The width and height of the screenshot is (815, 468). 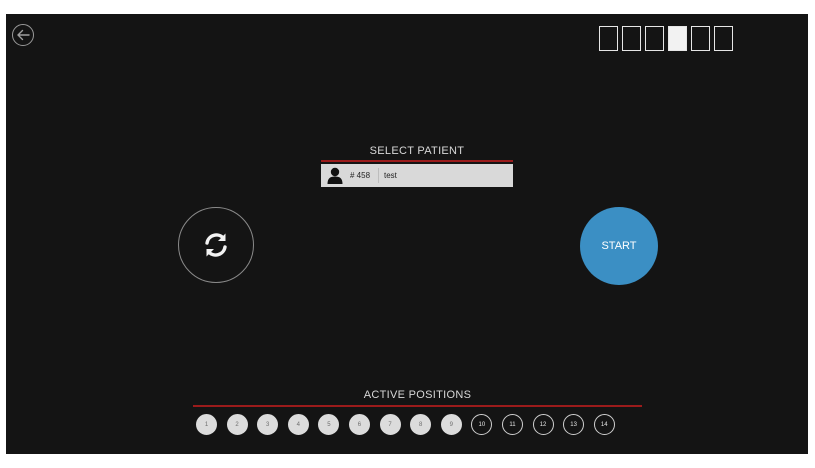 What do you see at coordinates (417, 395) in the screenshot?
I see `active-positions-title: ACTIVE POSITIONS` at bounding box center [417, 395].